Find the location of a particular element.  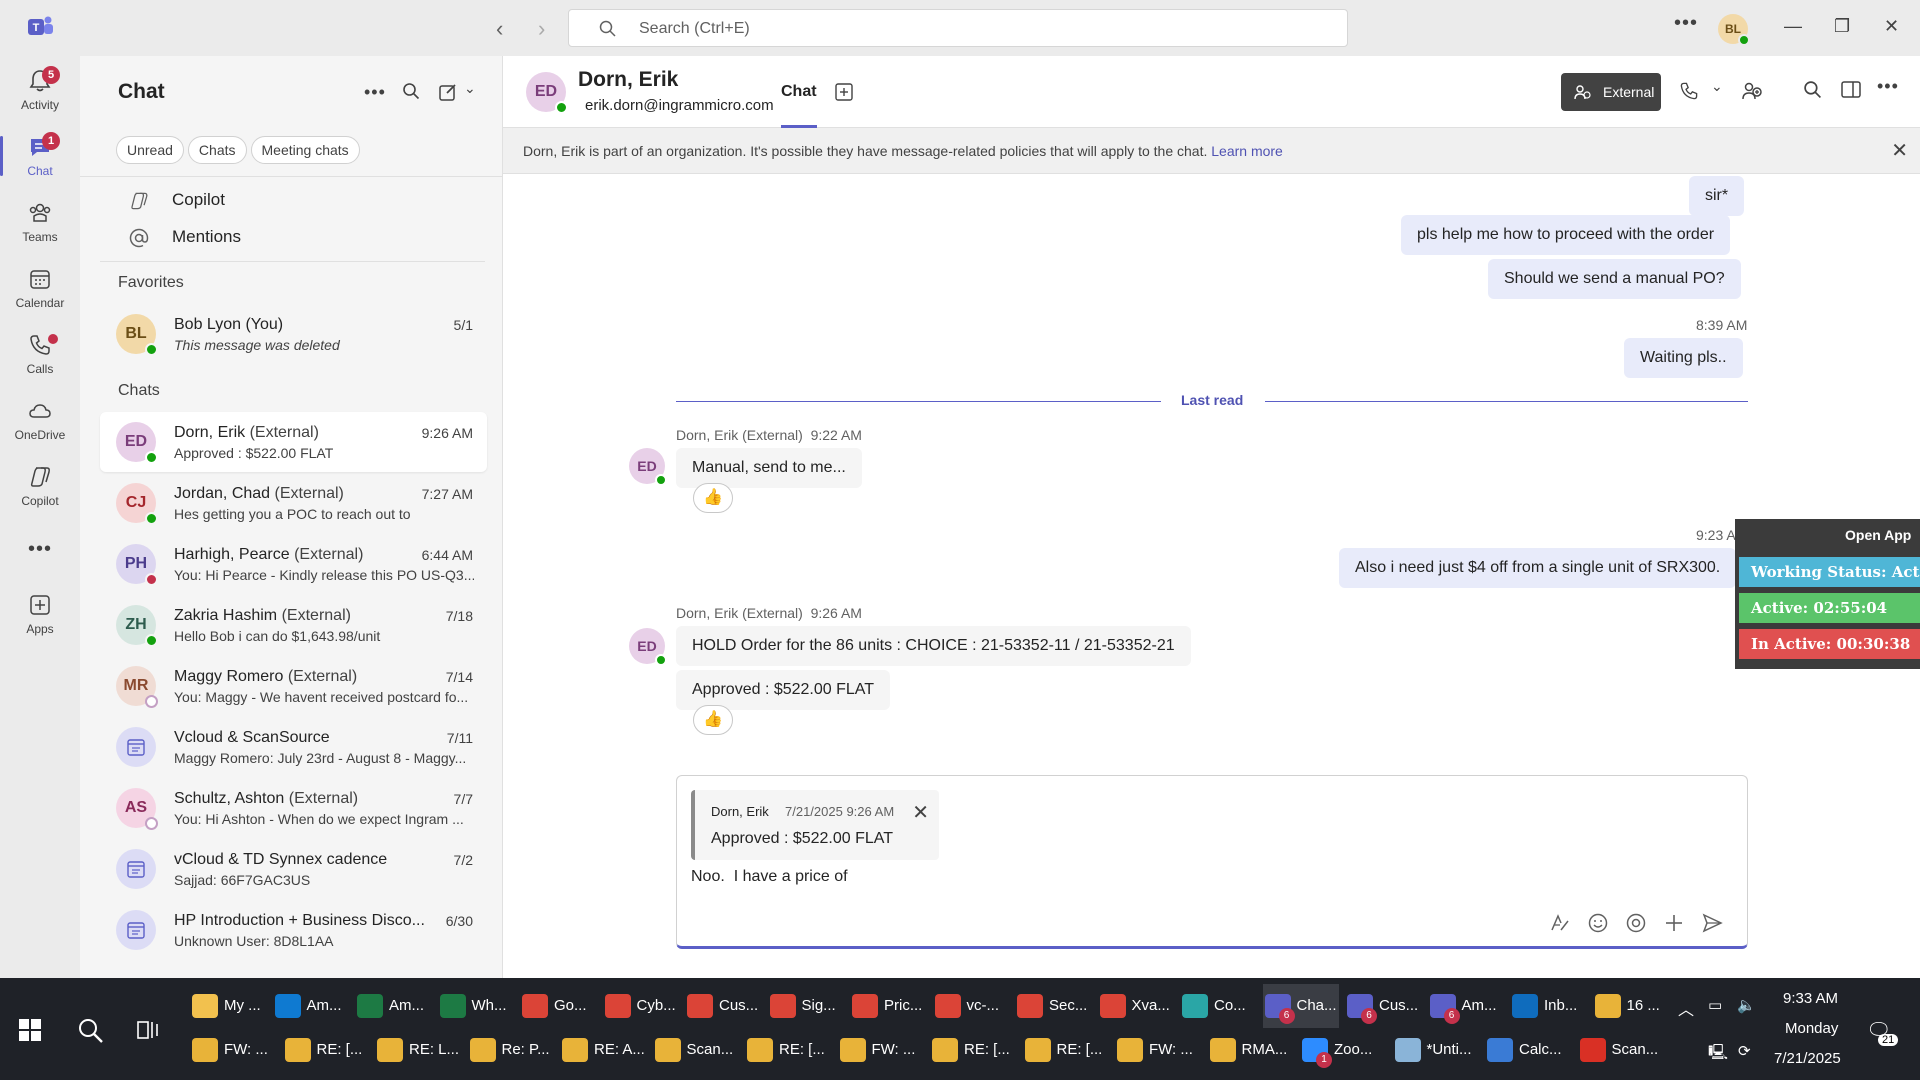

add-tab-icon is located at coordinates (844, 92).